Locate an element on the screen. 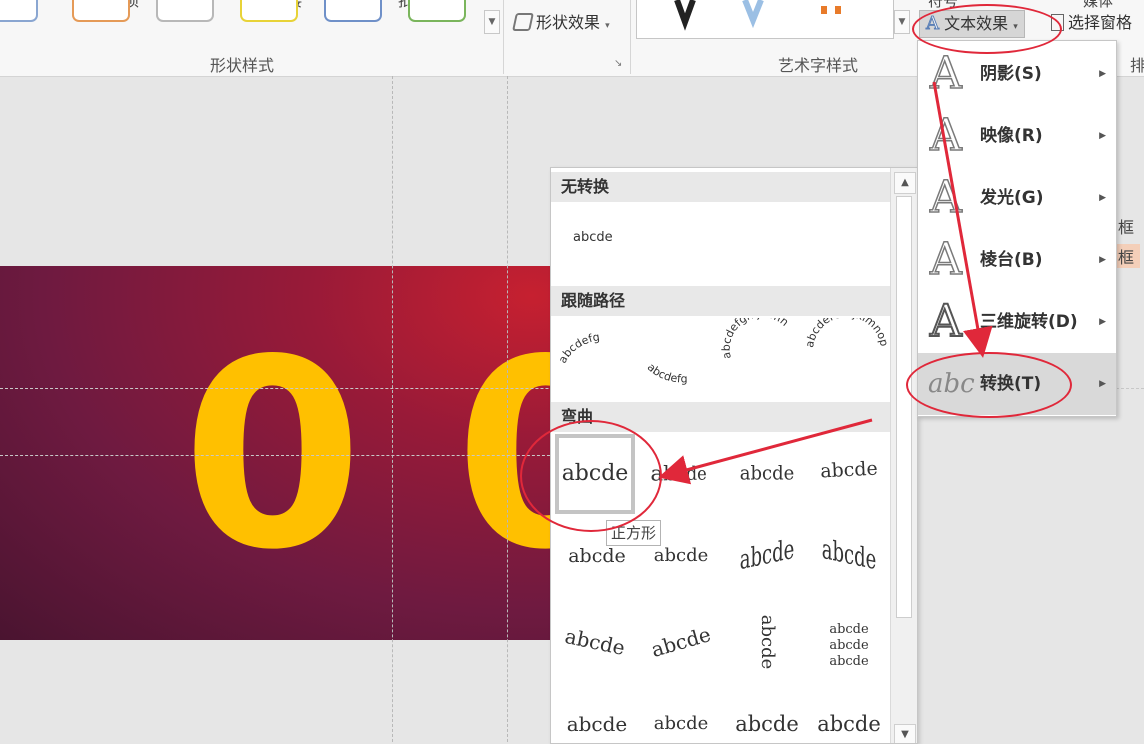  path-button-option: abcdefGhijklmnop is located at coordinates (847, 333).